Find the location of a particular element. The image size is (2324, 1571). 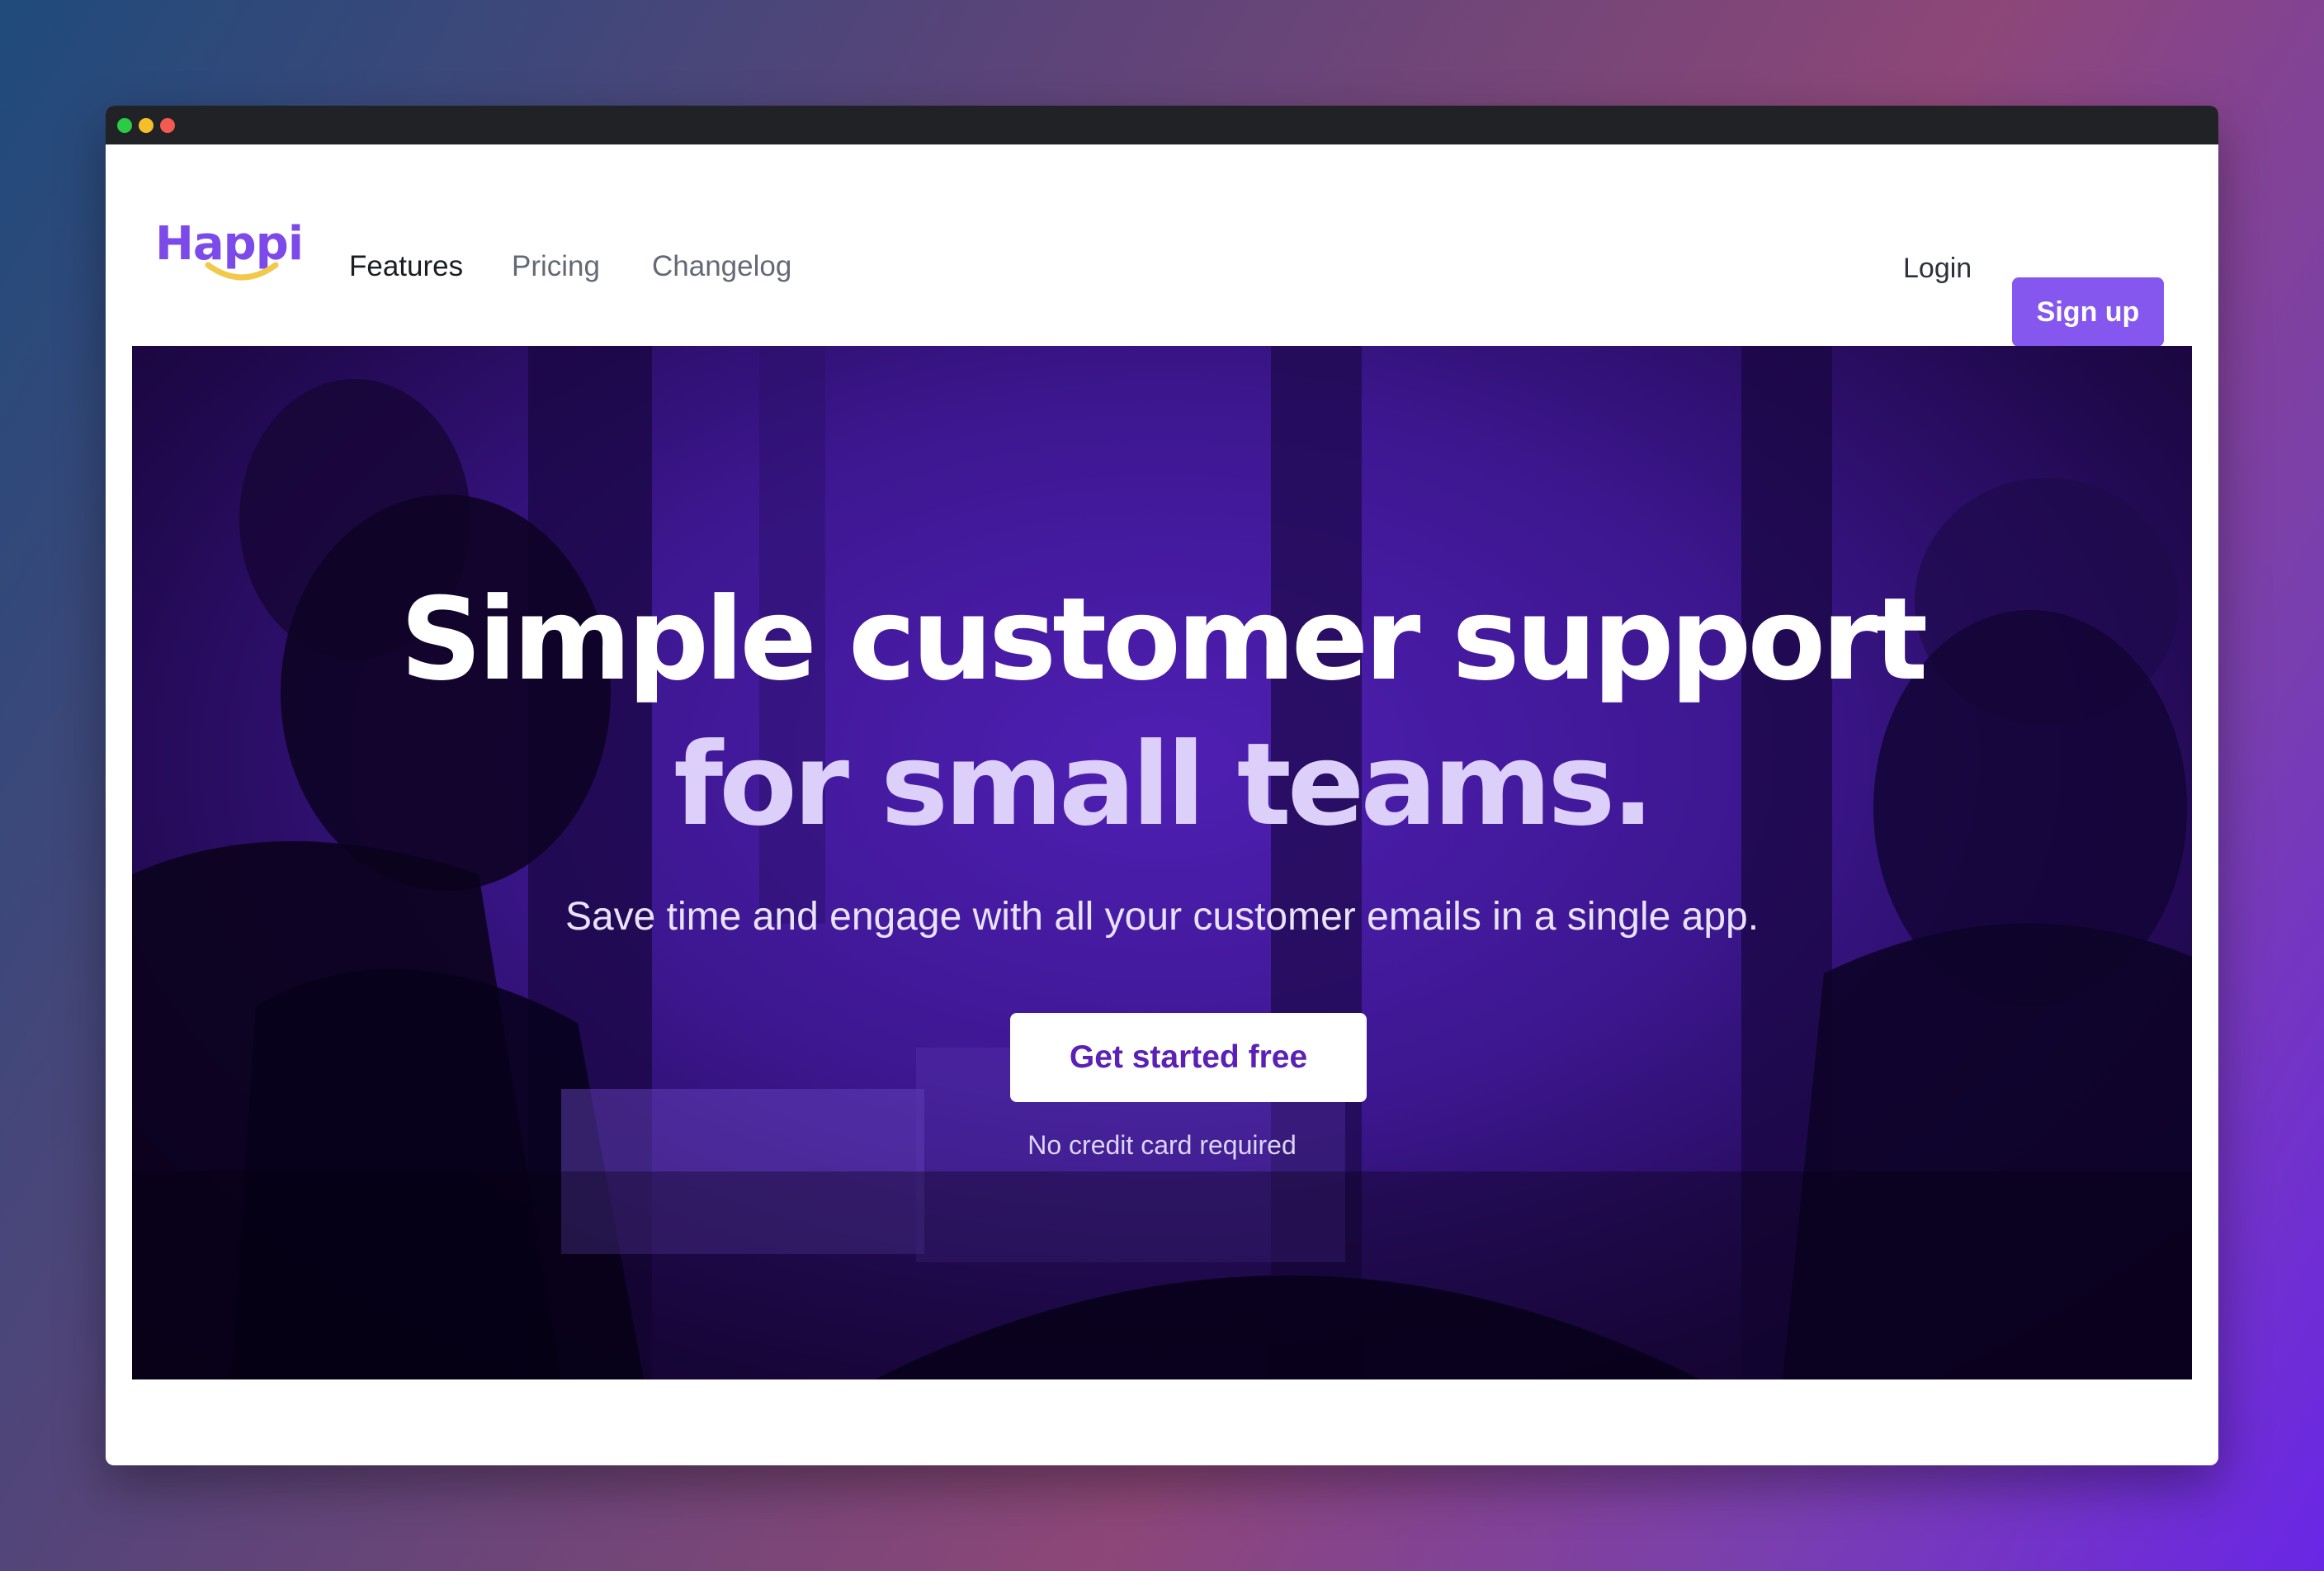

login-link: Login is located at coordinates (1938, 269).